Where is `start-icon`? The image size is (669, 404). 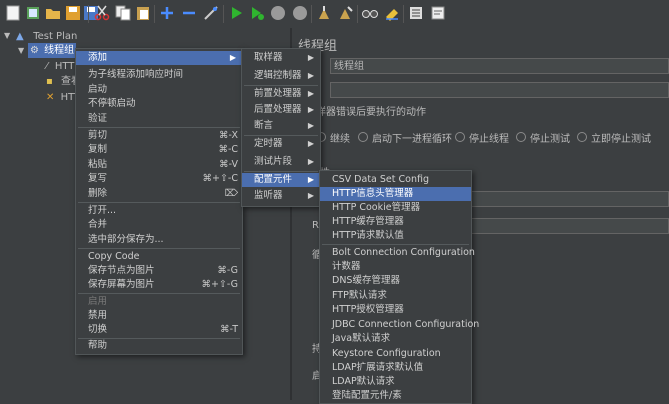 start-icon is located at coordinates (236, 13).